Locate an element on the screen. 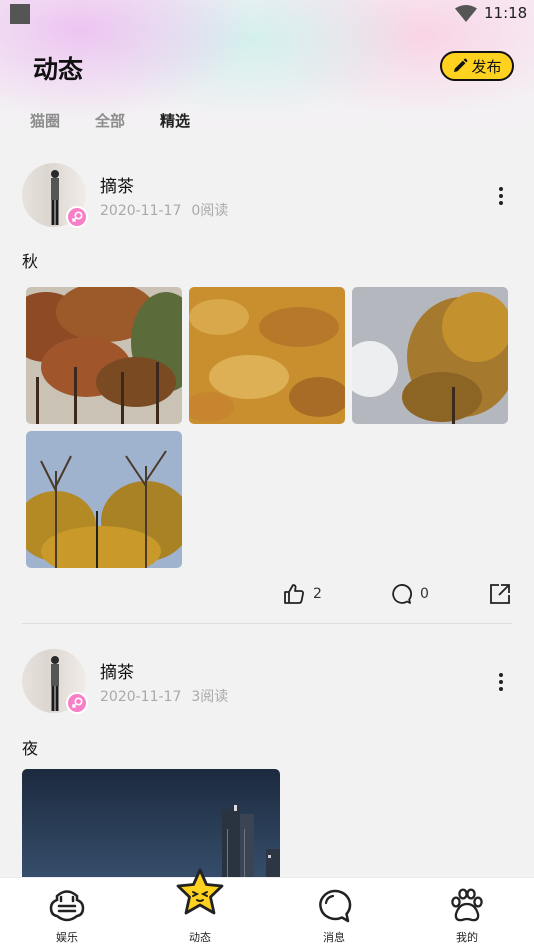  pencil-icon is located at coordinates (461, 65).